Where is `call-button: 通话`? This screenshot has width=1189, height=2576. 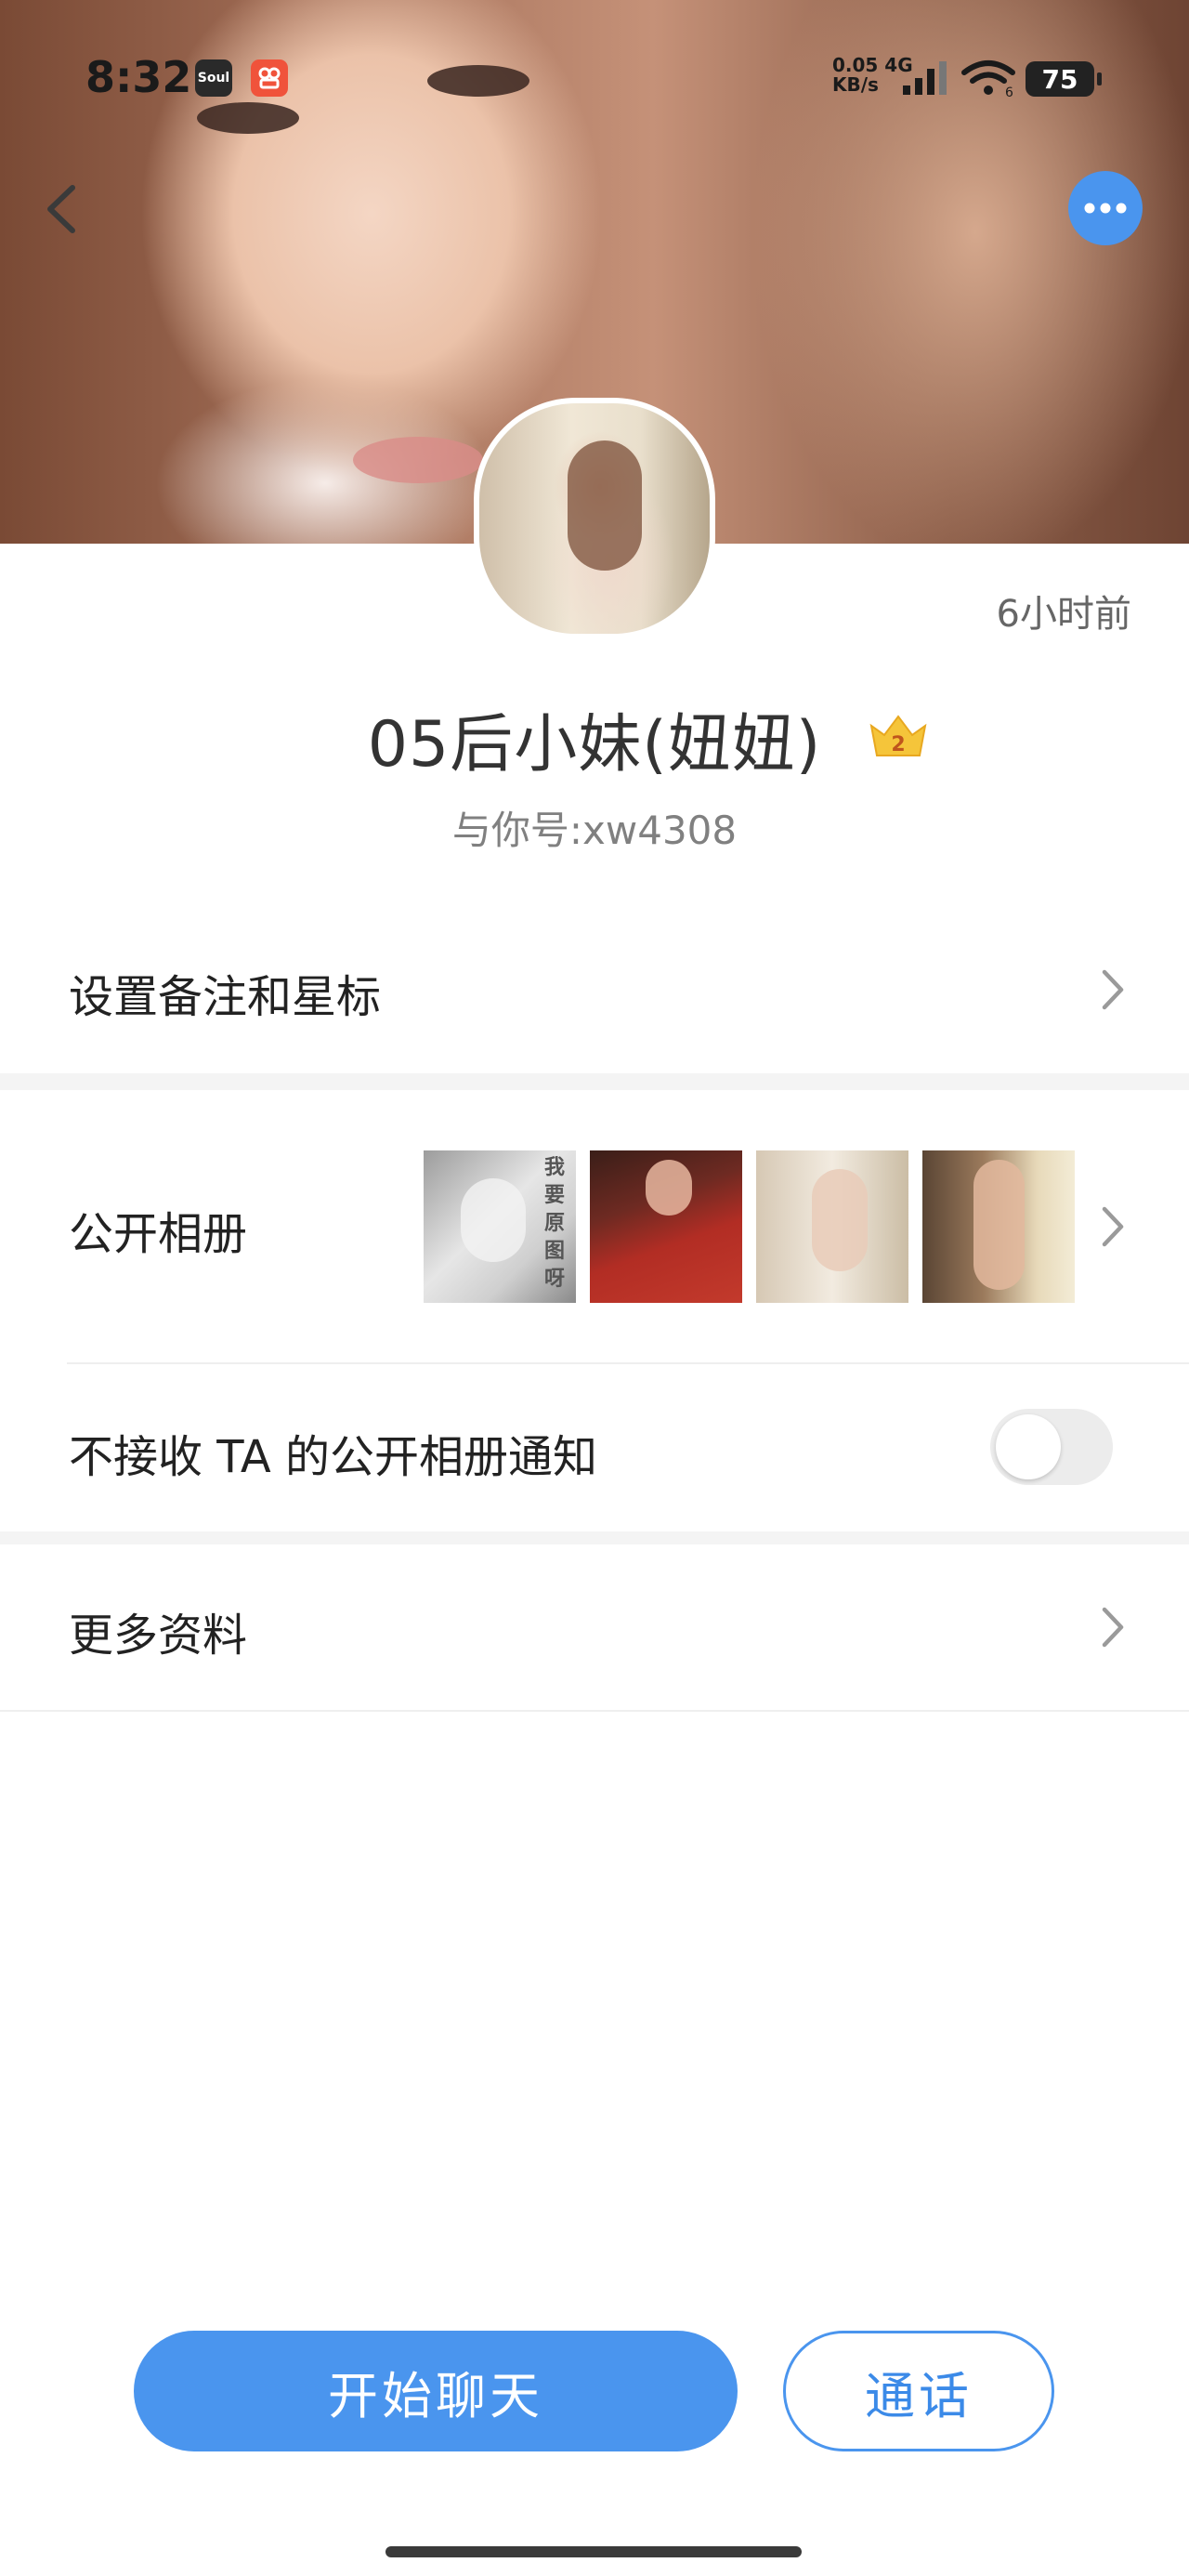 call-button: 通话 is located at coordinates (918, 2391).